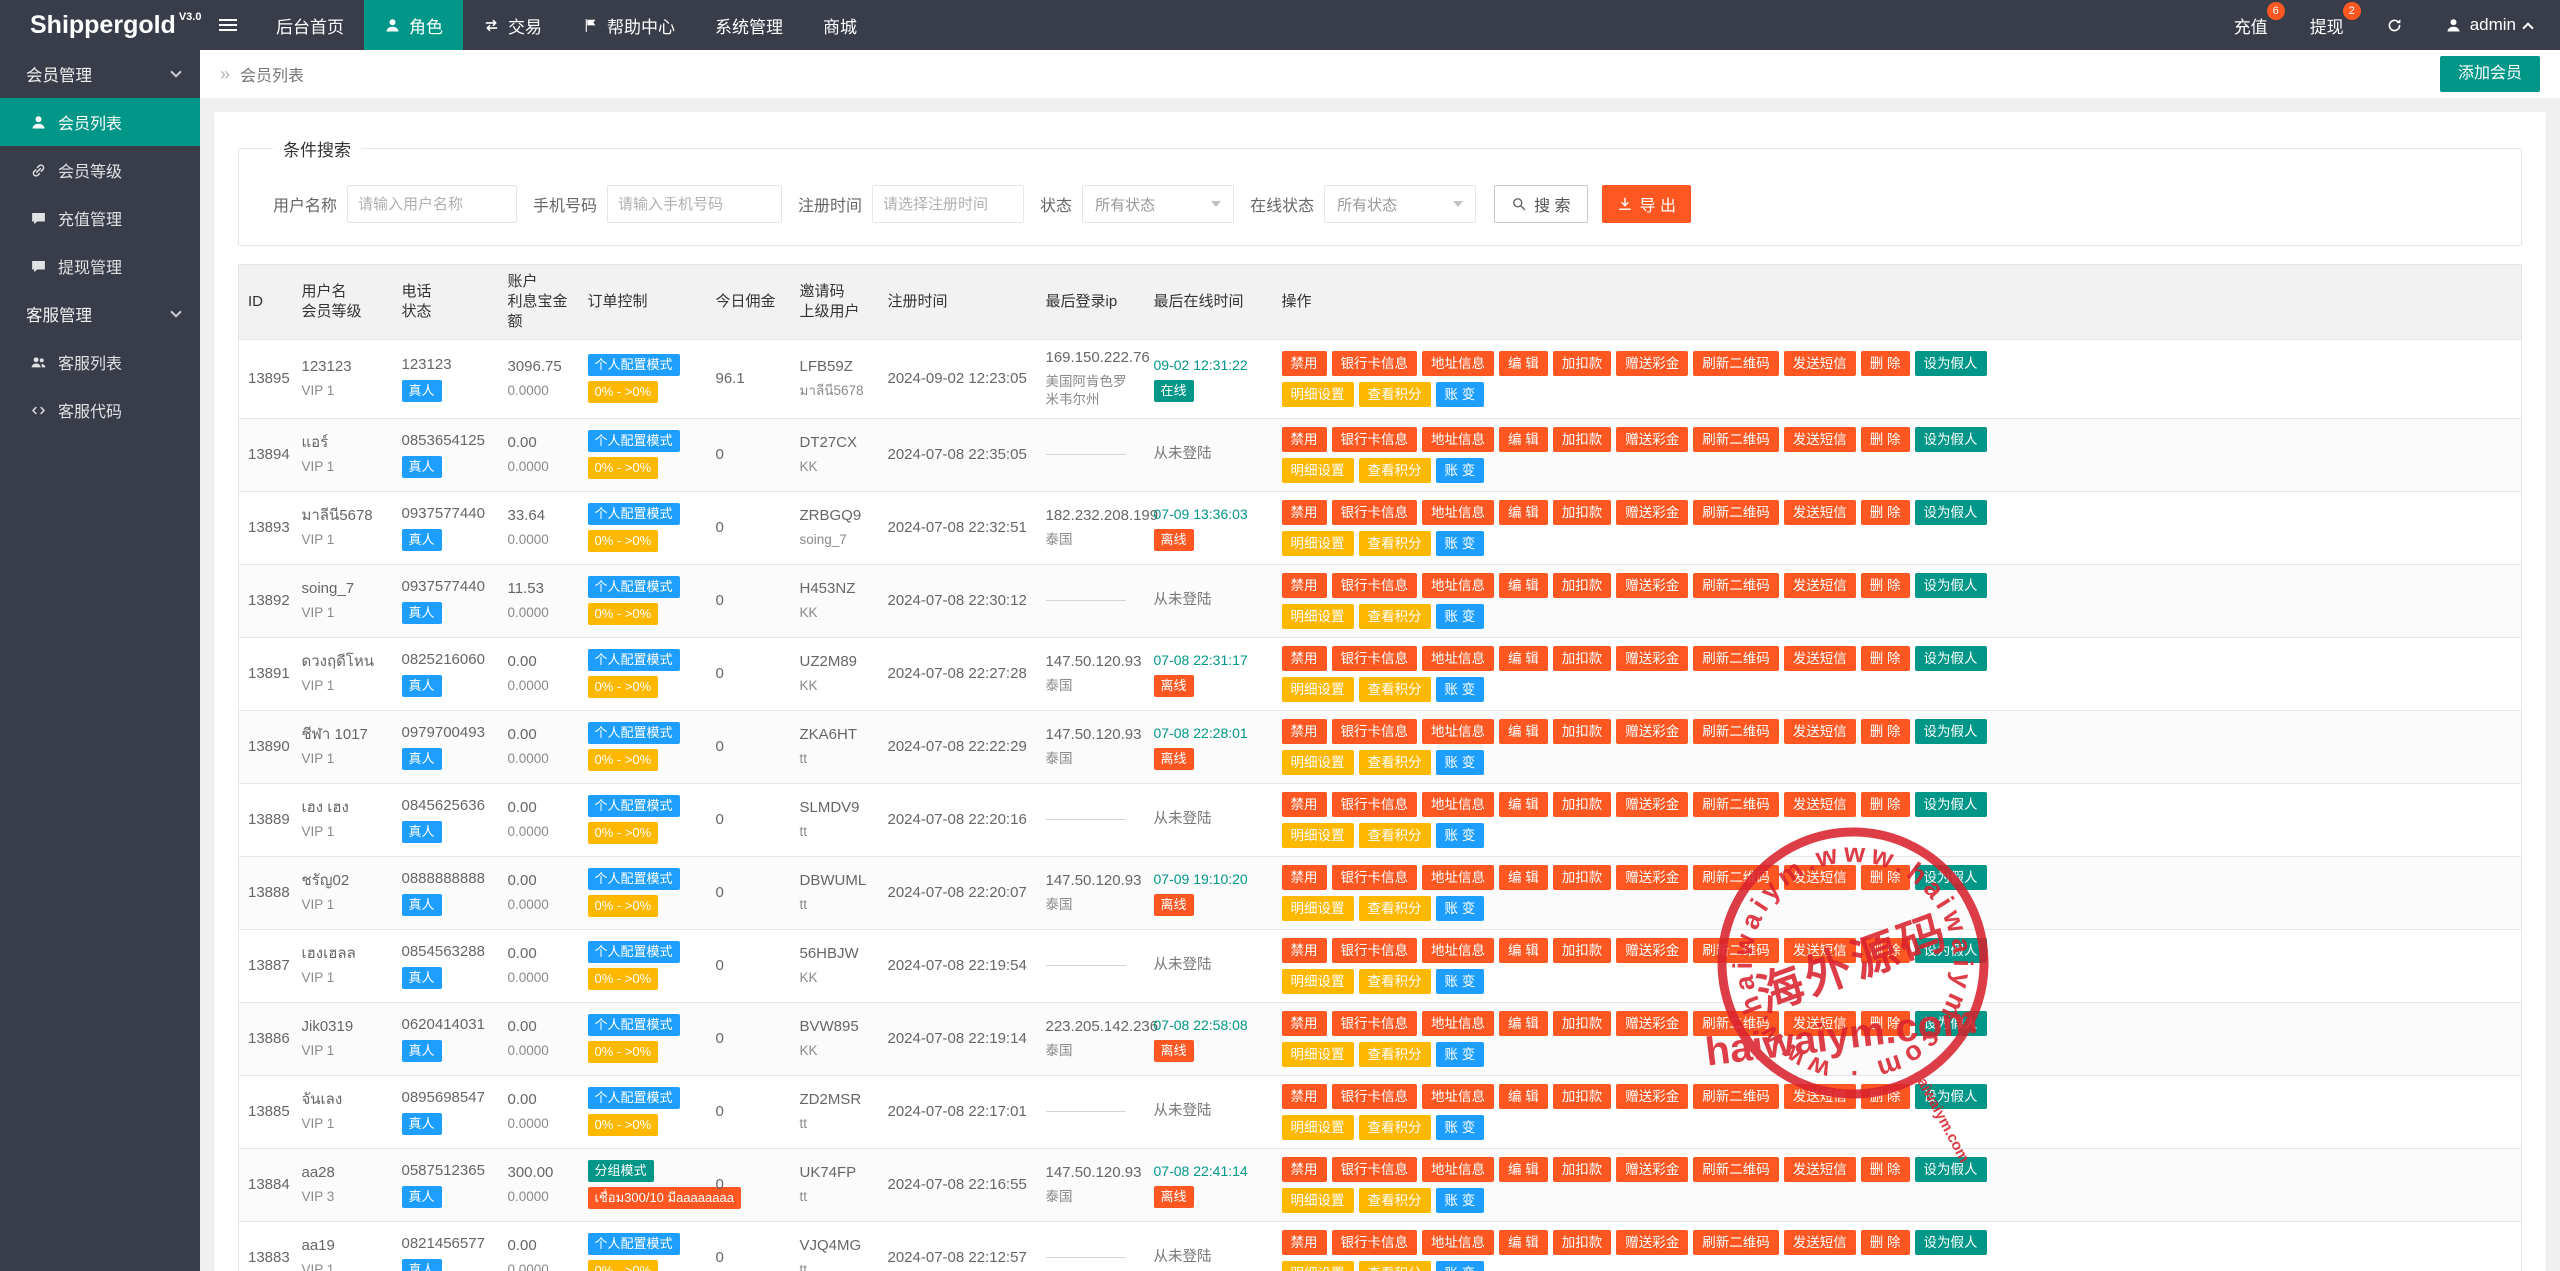 The height and width of the screenshot is (1271, 2560). Describe the element at coordinates (100, 410) in the screenshot. I see `sidebar-item-service-code: 客服代码` at that location.